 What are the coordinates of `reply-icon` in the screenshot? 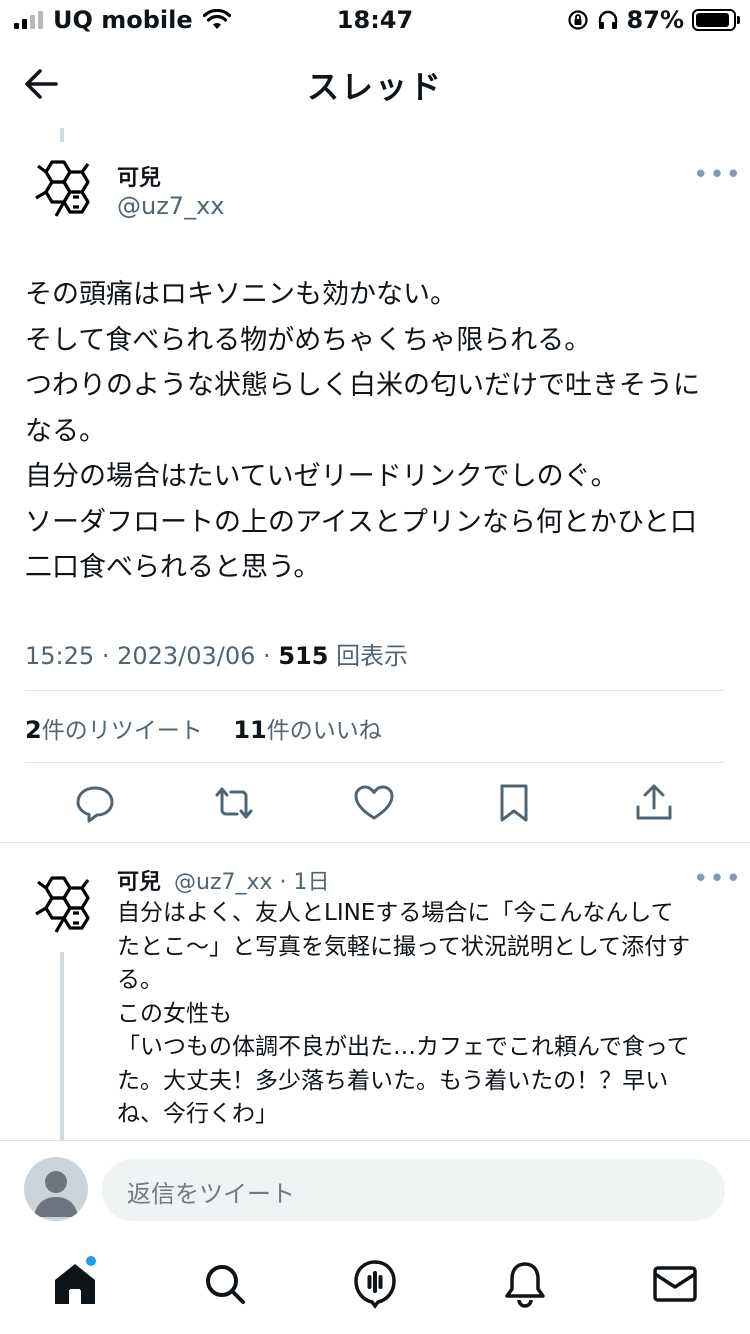 It's located at (95, 803).